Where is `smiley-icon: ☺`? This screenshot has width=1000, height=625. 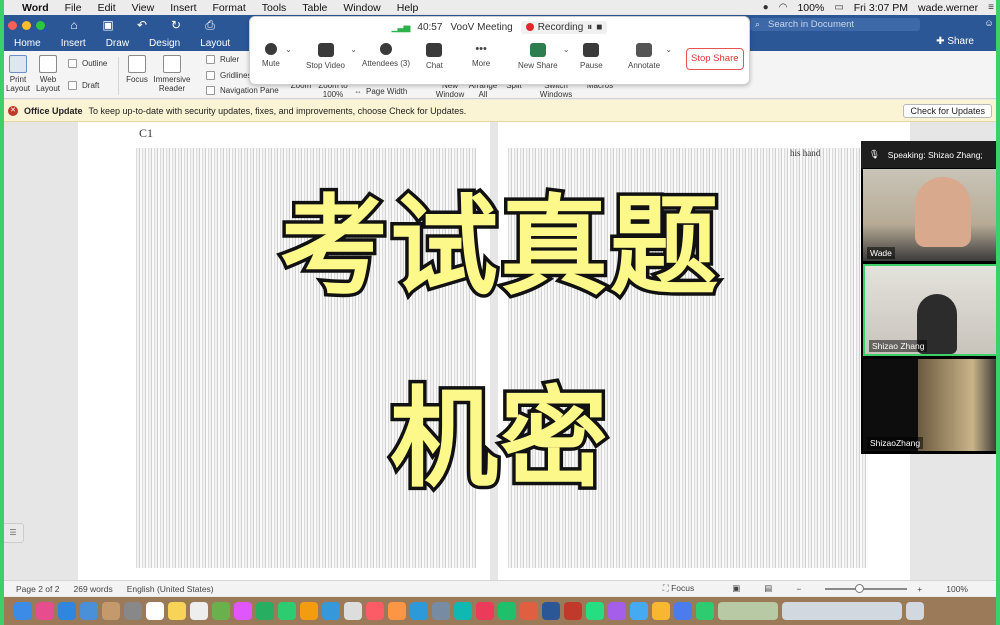
smiley-icon: ☺ is located at coordinates (989, 23).